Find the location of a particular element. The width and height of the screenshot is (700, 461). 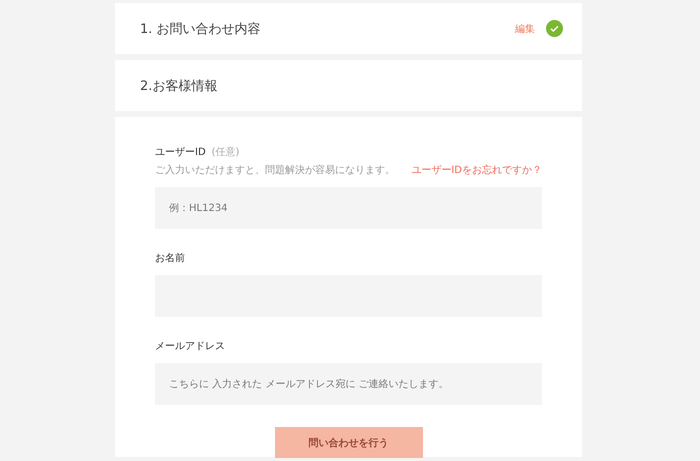

optional-note: (任意) is located at coordinates (226, 152).